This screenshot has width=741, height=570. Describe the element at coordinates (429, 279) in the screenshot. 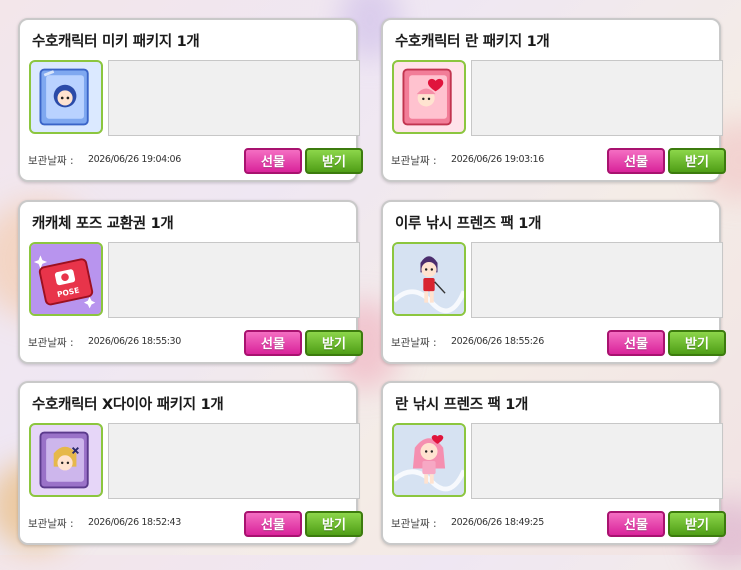

I see `iru-character-icon` at that location.